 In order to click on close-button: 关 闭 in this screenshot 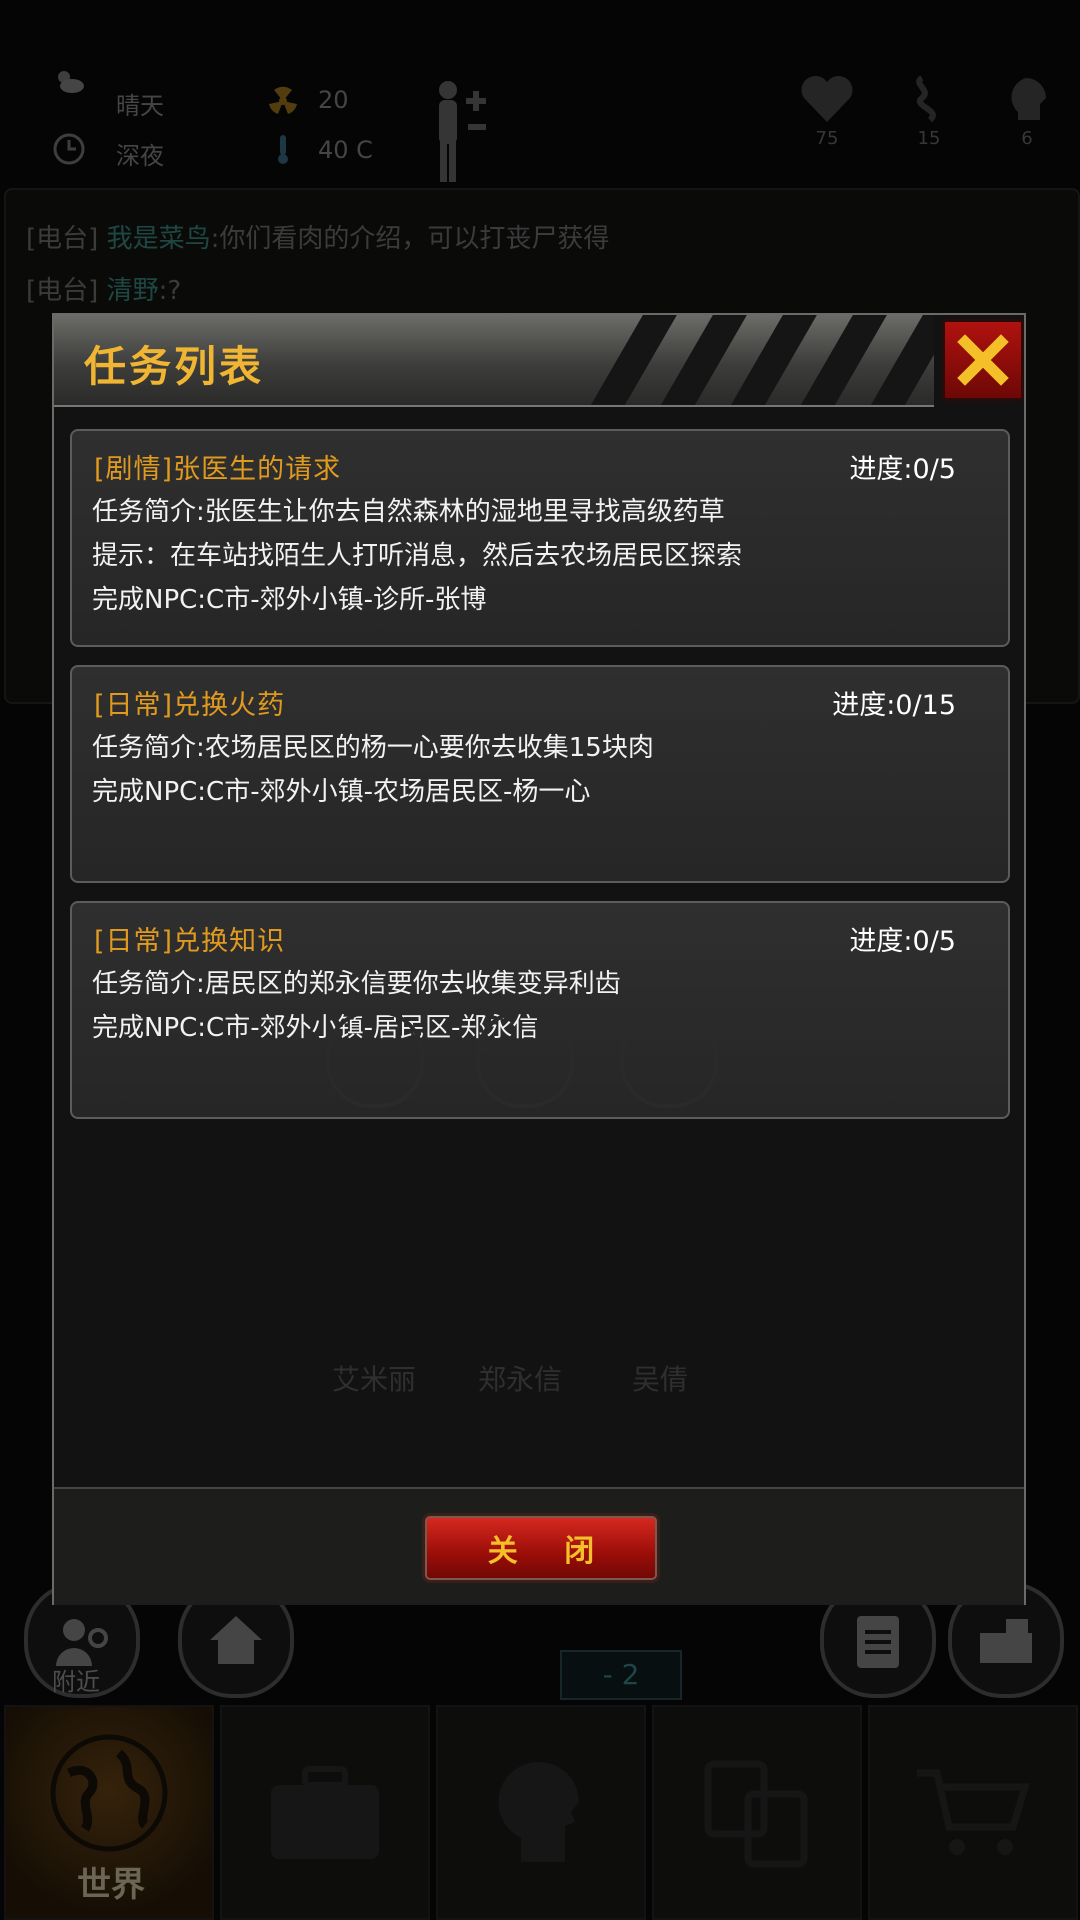, I will do `click(541, 1548)`.